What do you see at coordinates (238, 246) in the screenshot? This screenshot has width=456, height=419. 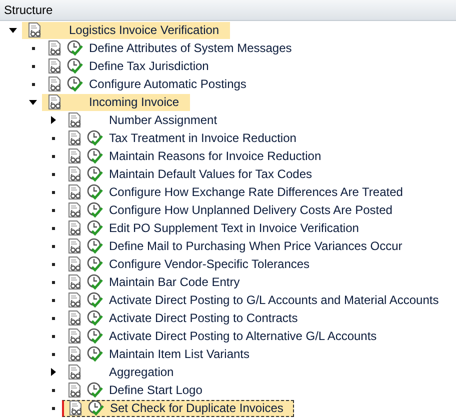 I see `tree-item: Define Mail to Purchasing When Price Variances Occur` at bounding box center [238, 246].